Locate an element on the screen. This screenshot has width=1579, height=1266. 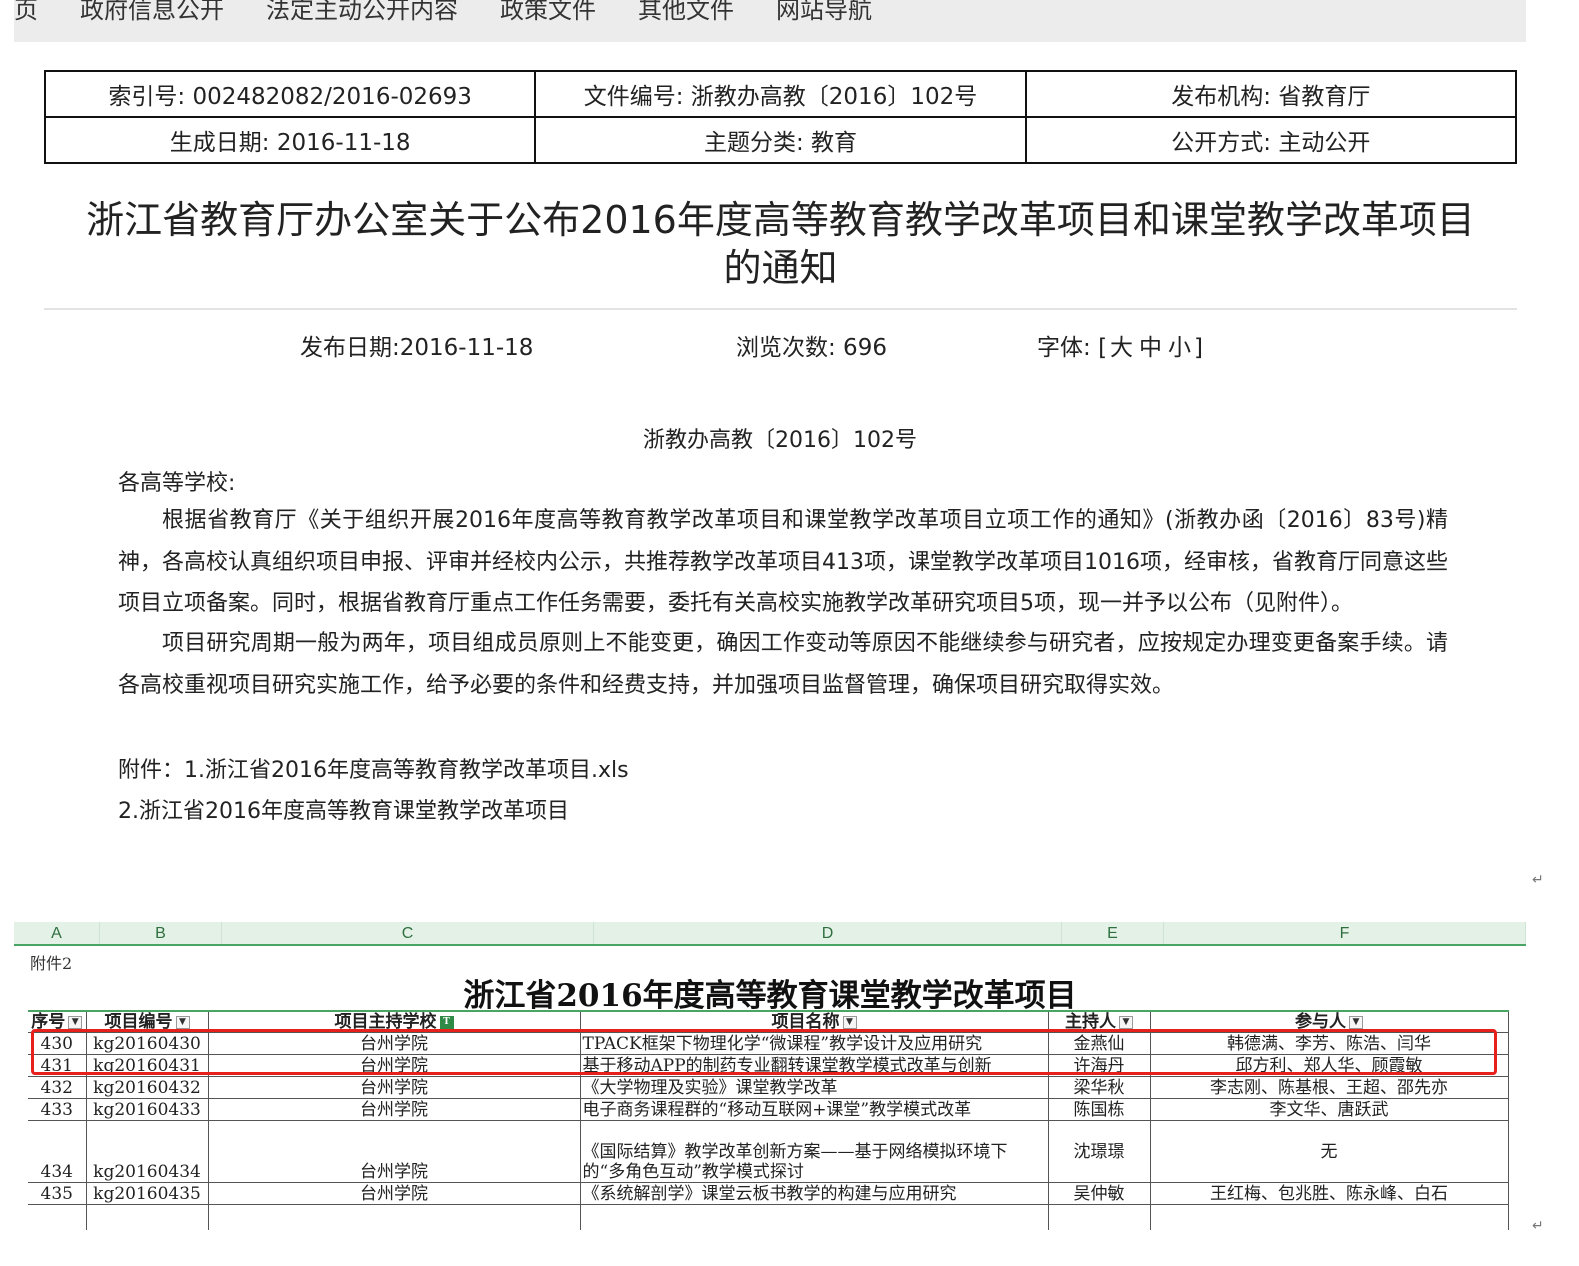
cell-host: 吴仲敏 is located at coordinates (1099, 1193).